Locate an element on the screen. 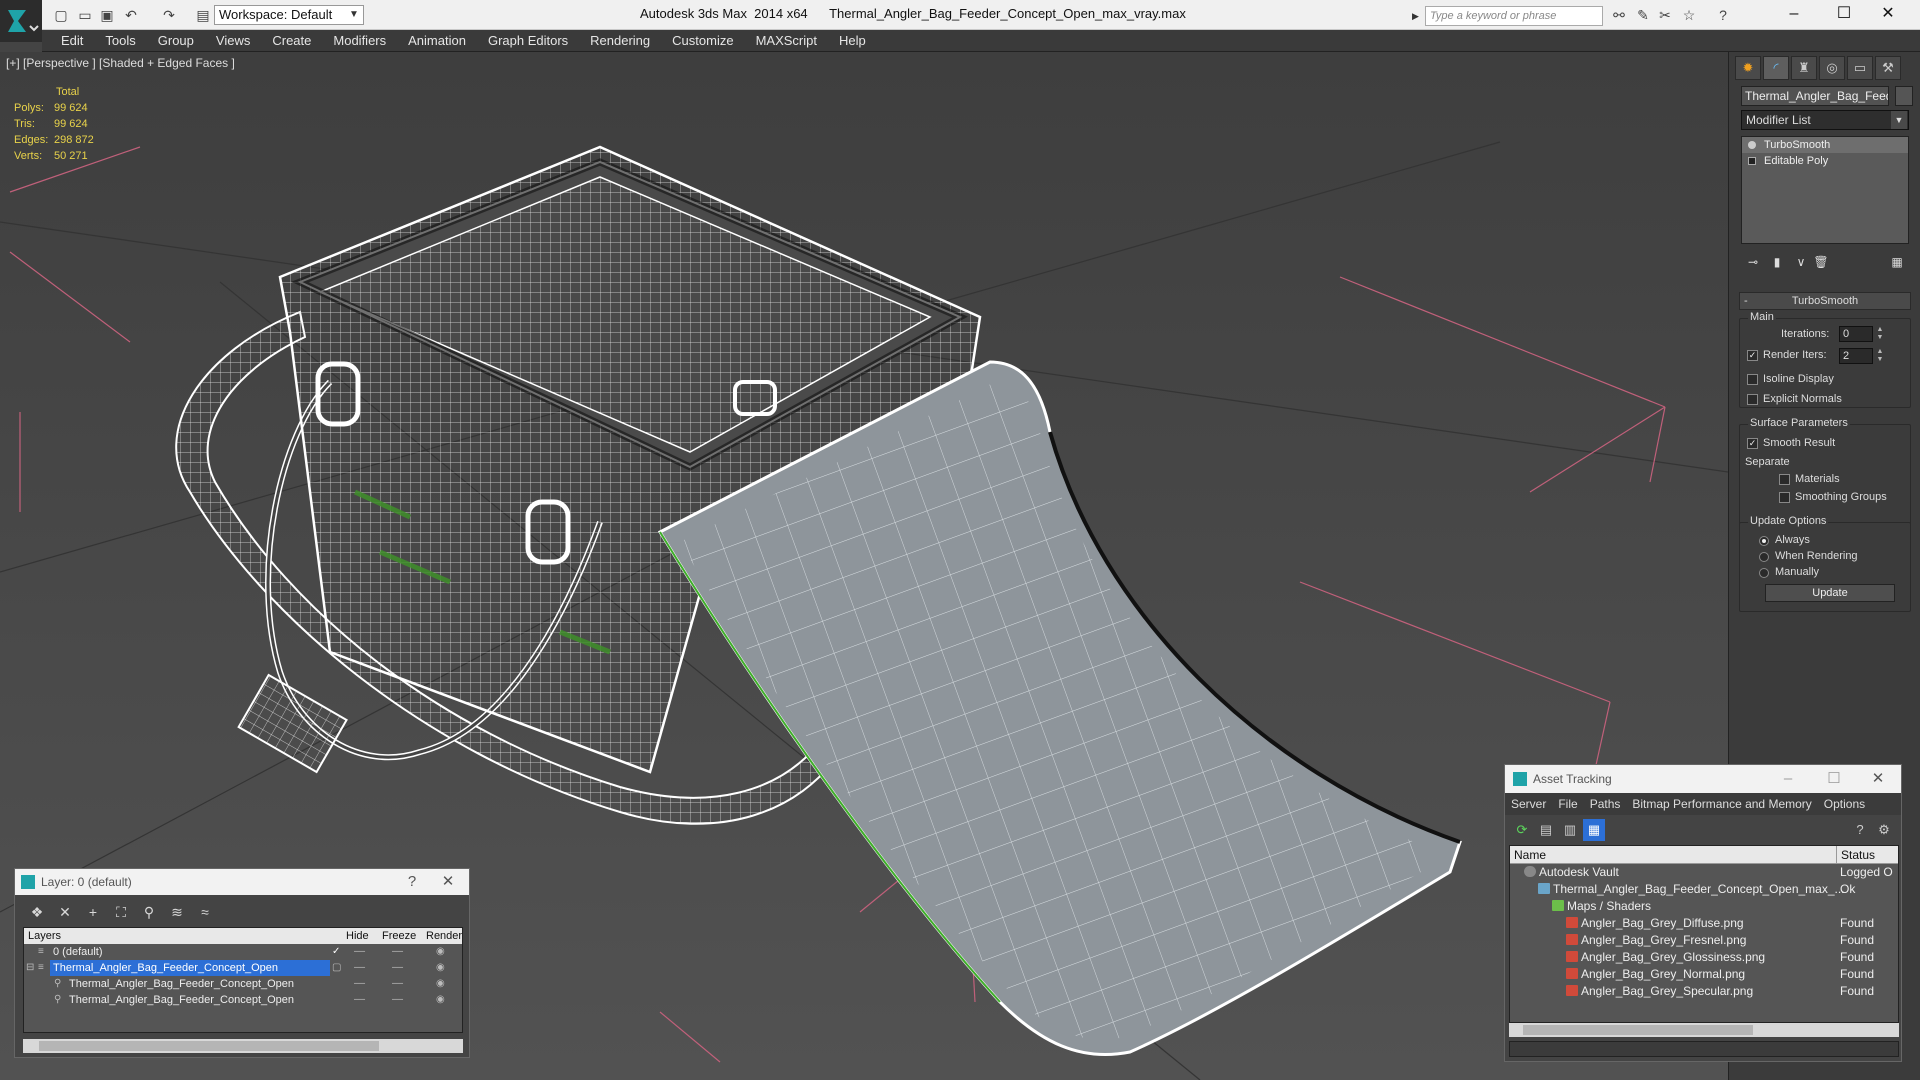 This screenshot has width=1920, height=1080. active-layer-check-icon: ✓ is located at coordinates (336, 952).